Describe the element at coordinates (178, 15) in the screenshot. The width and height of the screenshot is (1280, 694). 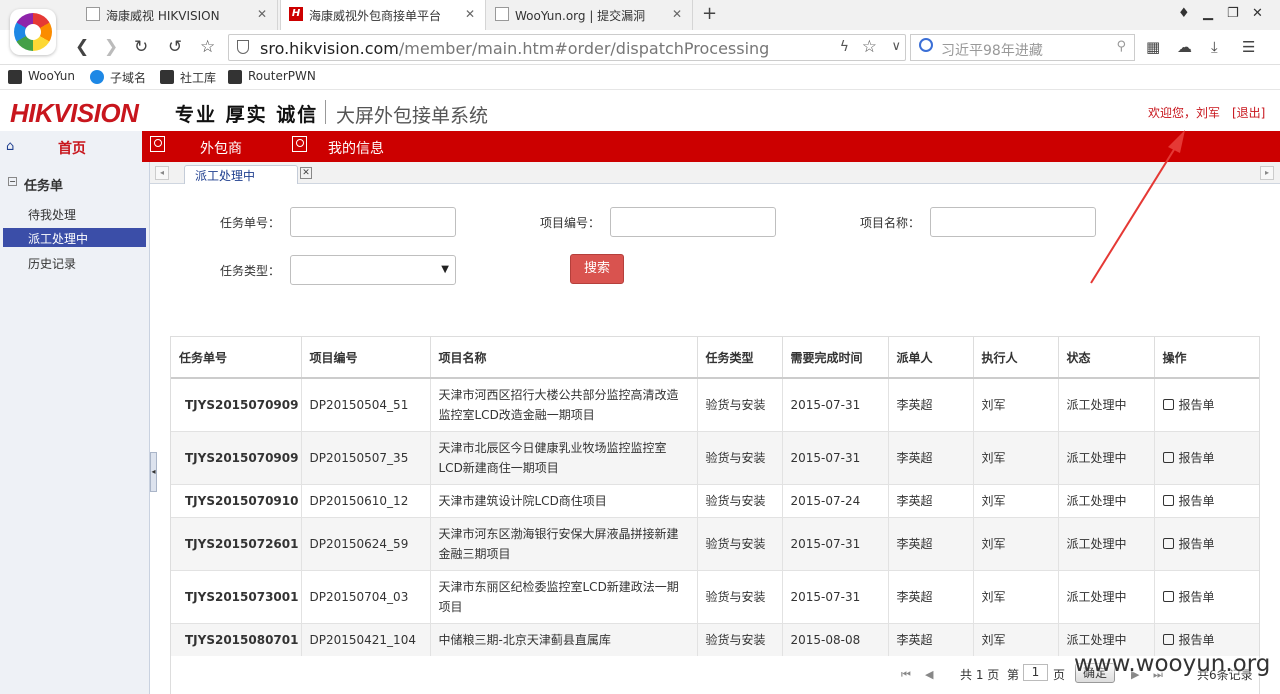
I see `browser-tab-1: 海康威视 HIKVISION ✕` at that location.